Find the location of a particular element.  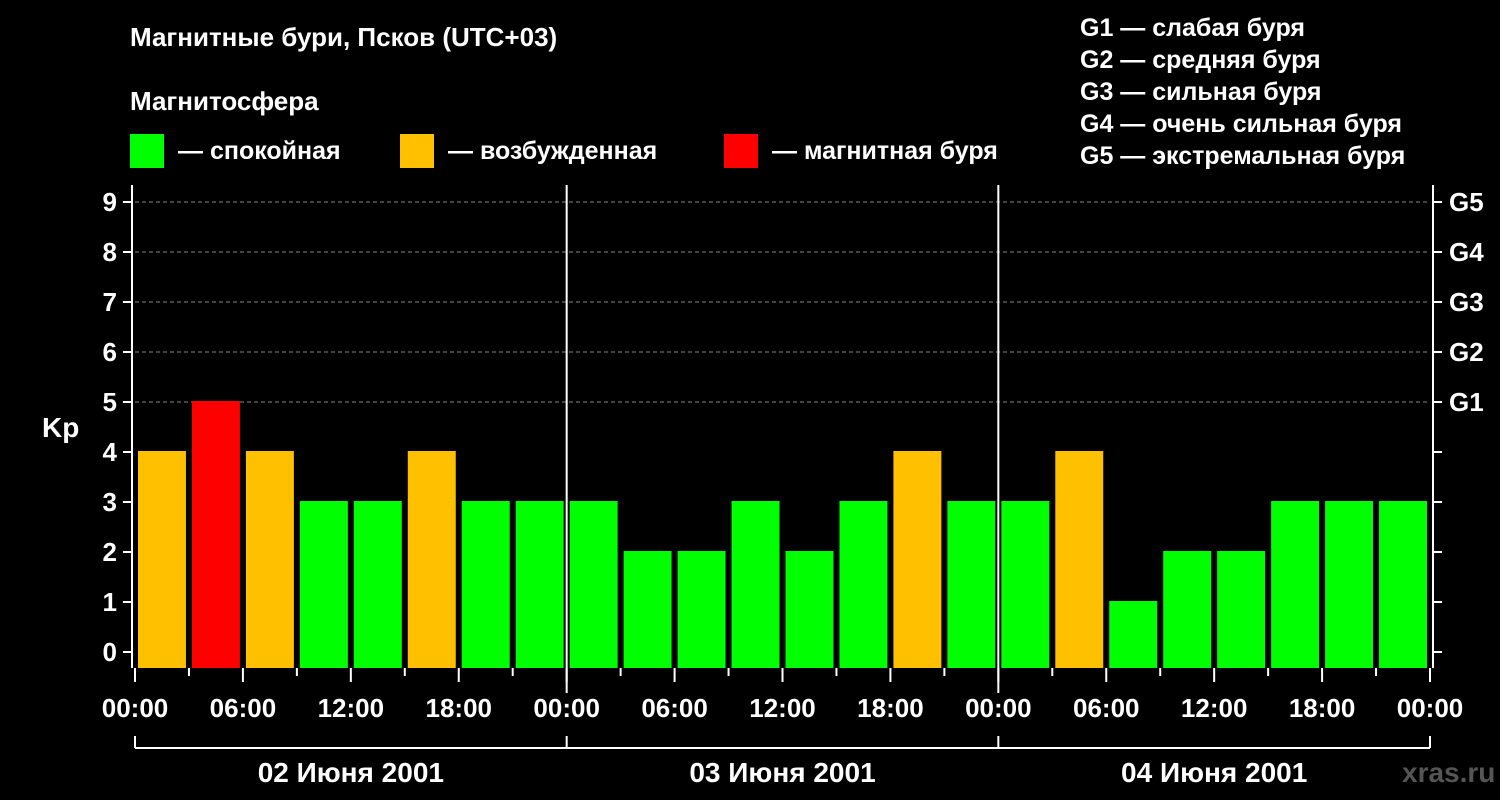

g-tick-label: G5 is located at coordinates (1466, 202).